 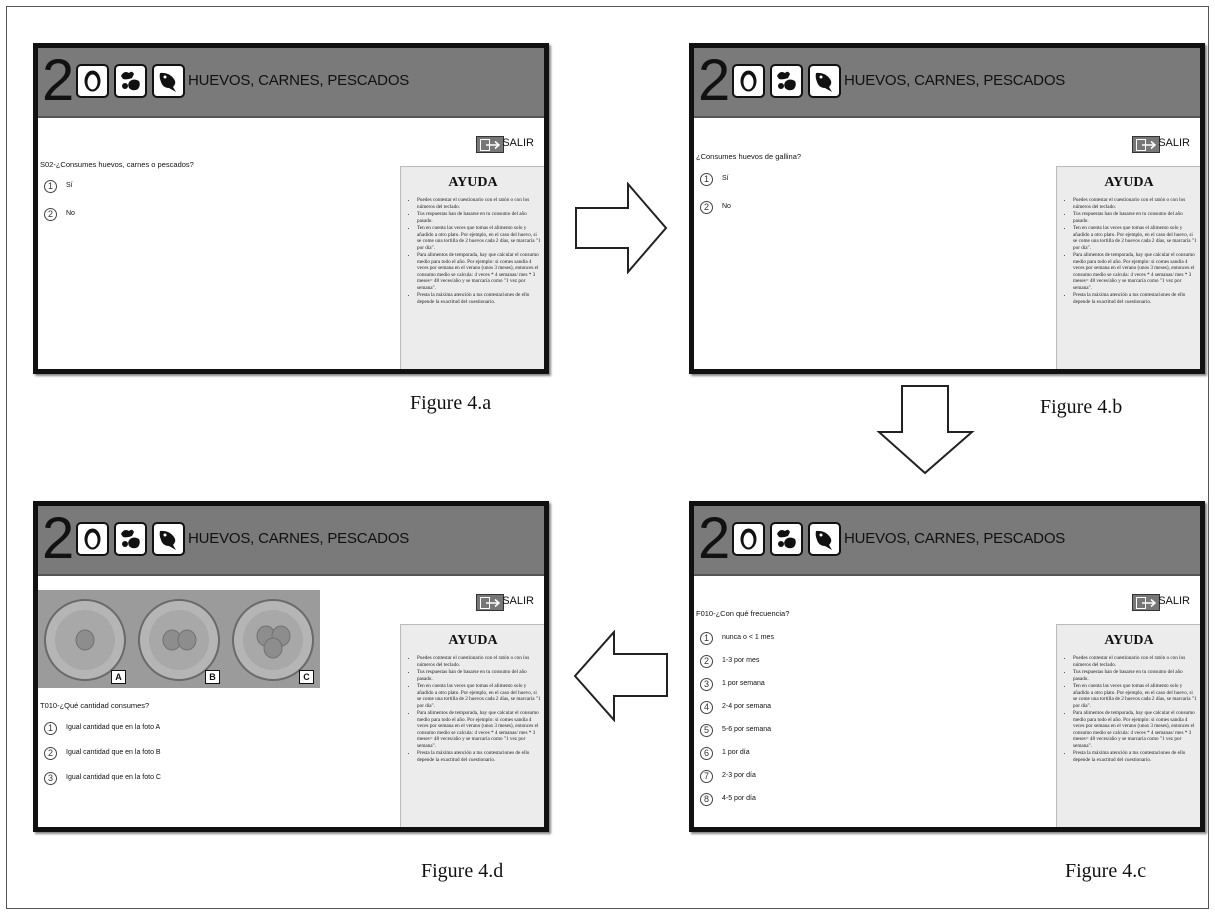 What do you see at coordinates (306, 677) in the screenshot?
I see `photo-tag: C` at bounding box center [306, 677].